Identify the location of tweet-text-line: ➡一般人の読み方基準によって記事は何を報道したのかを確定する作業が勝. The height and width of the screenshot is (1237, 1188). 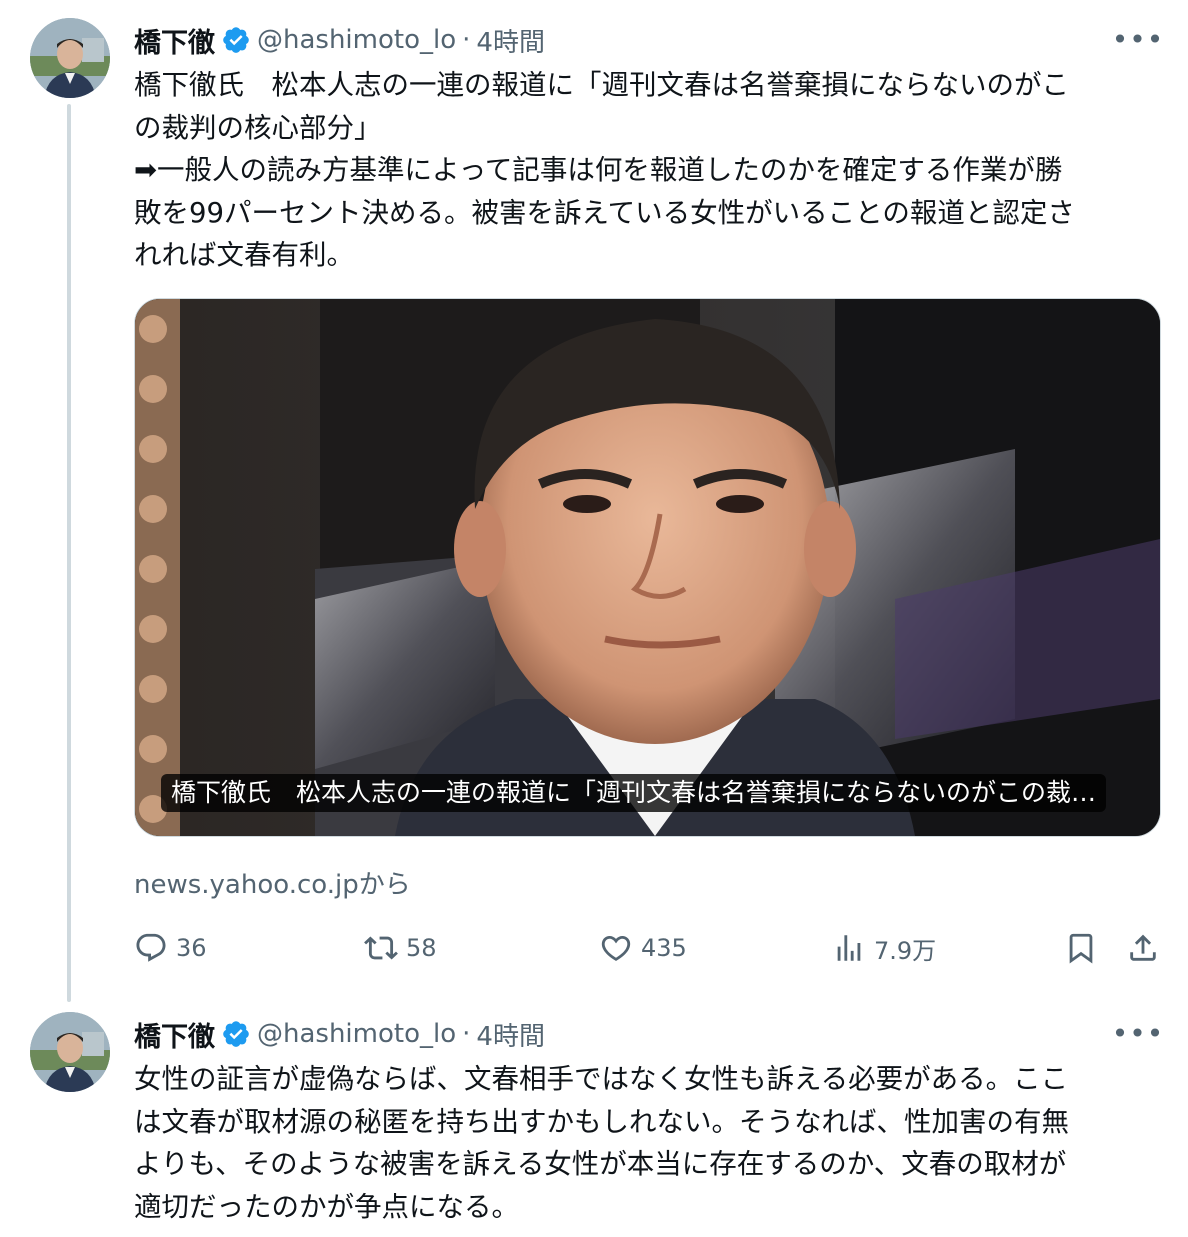
(598, 170).